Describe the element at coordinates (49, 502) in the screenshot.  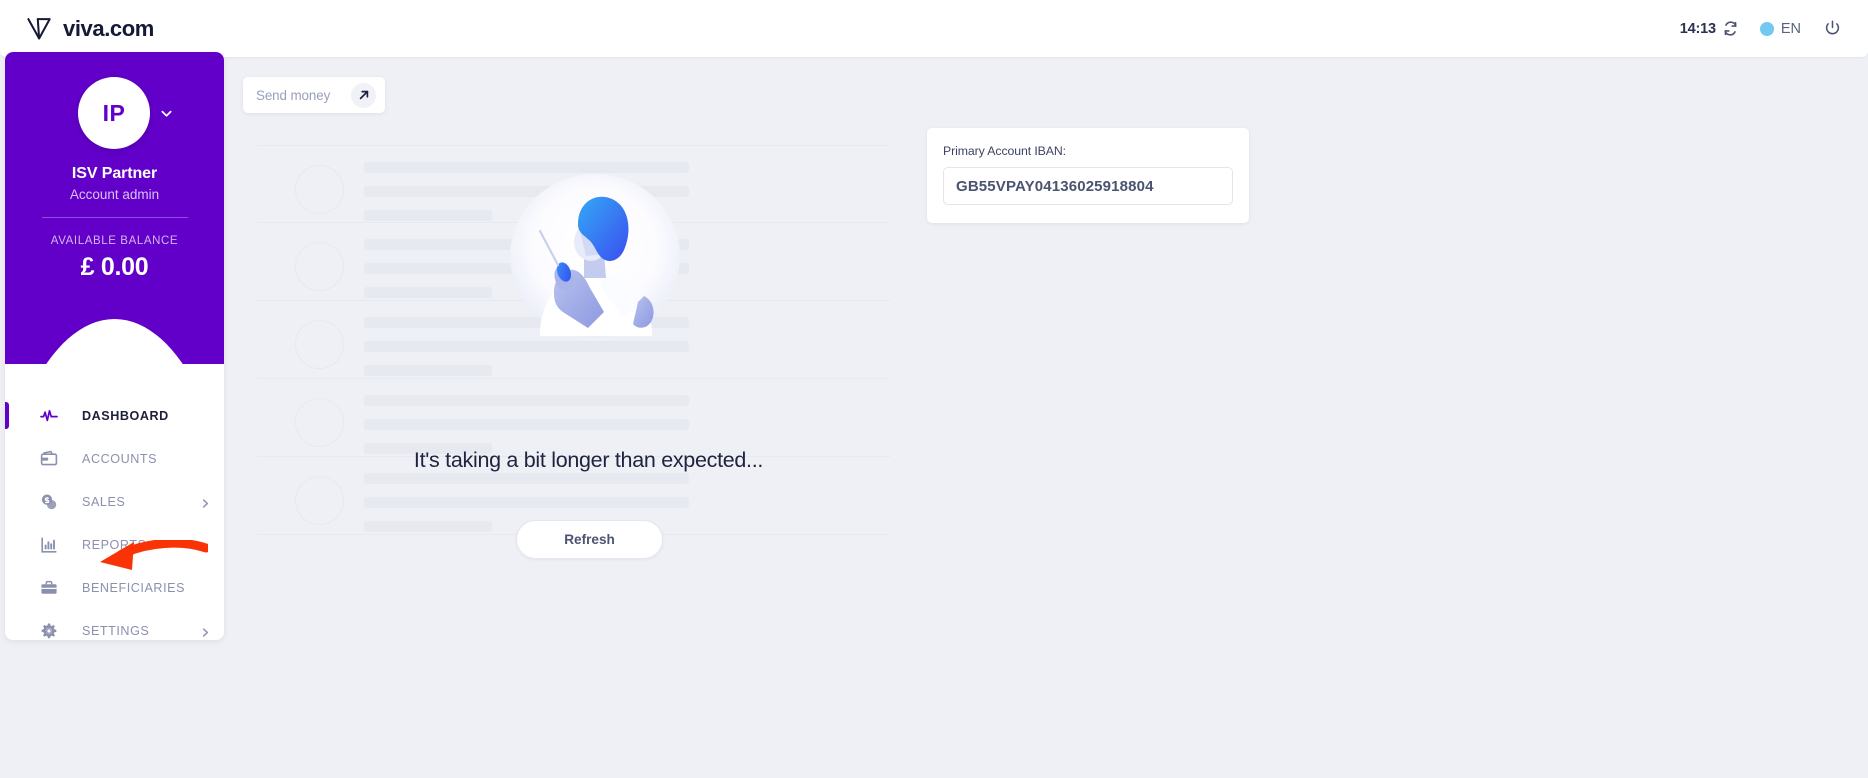
I see `sales-chat-icon` at that location.